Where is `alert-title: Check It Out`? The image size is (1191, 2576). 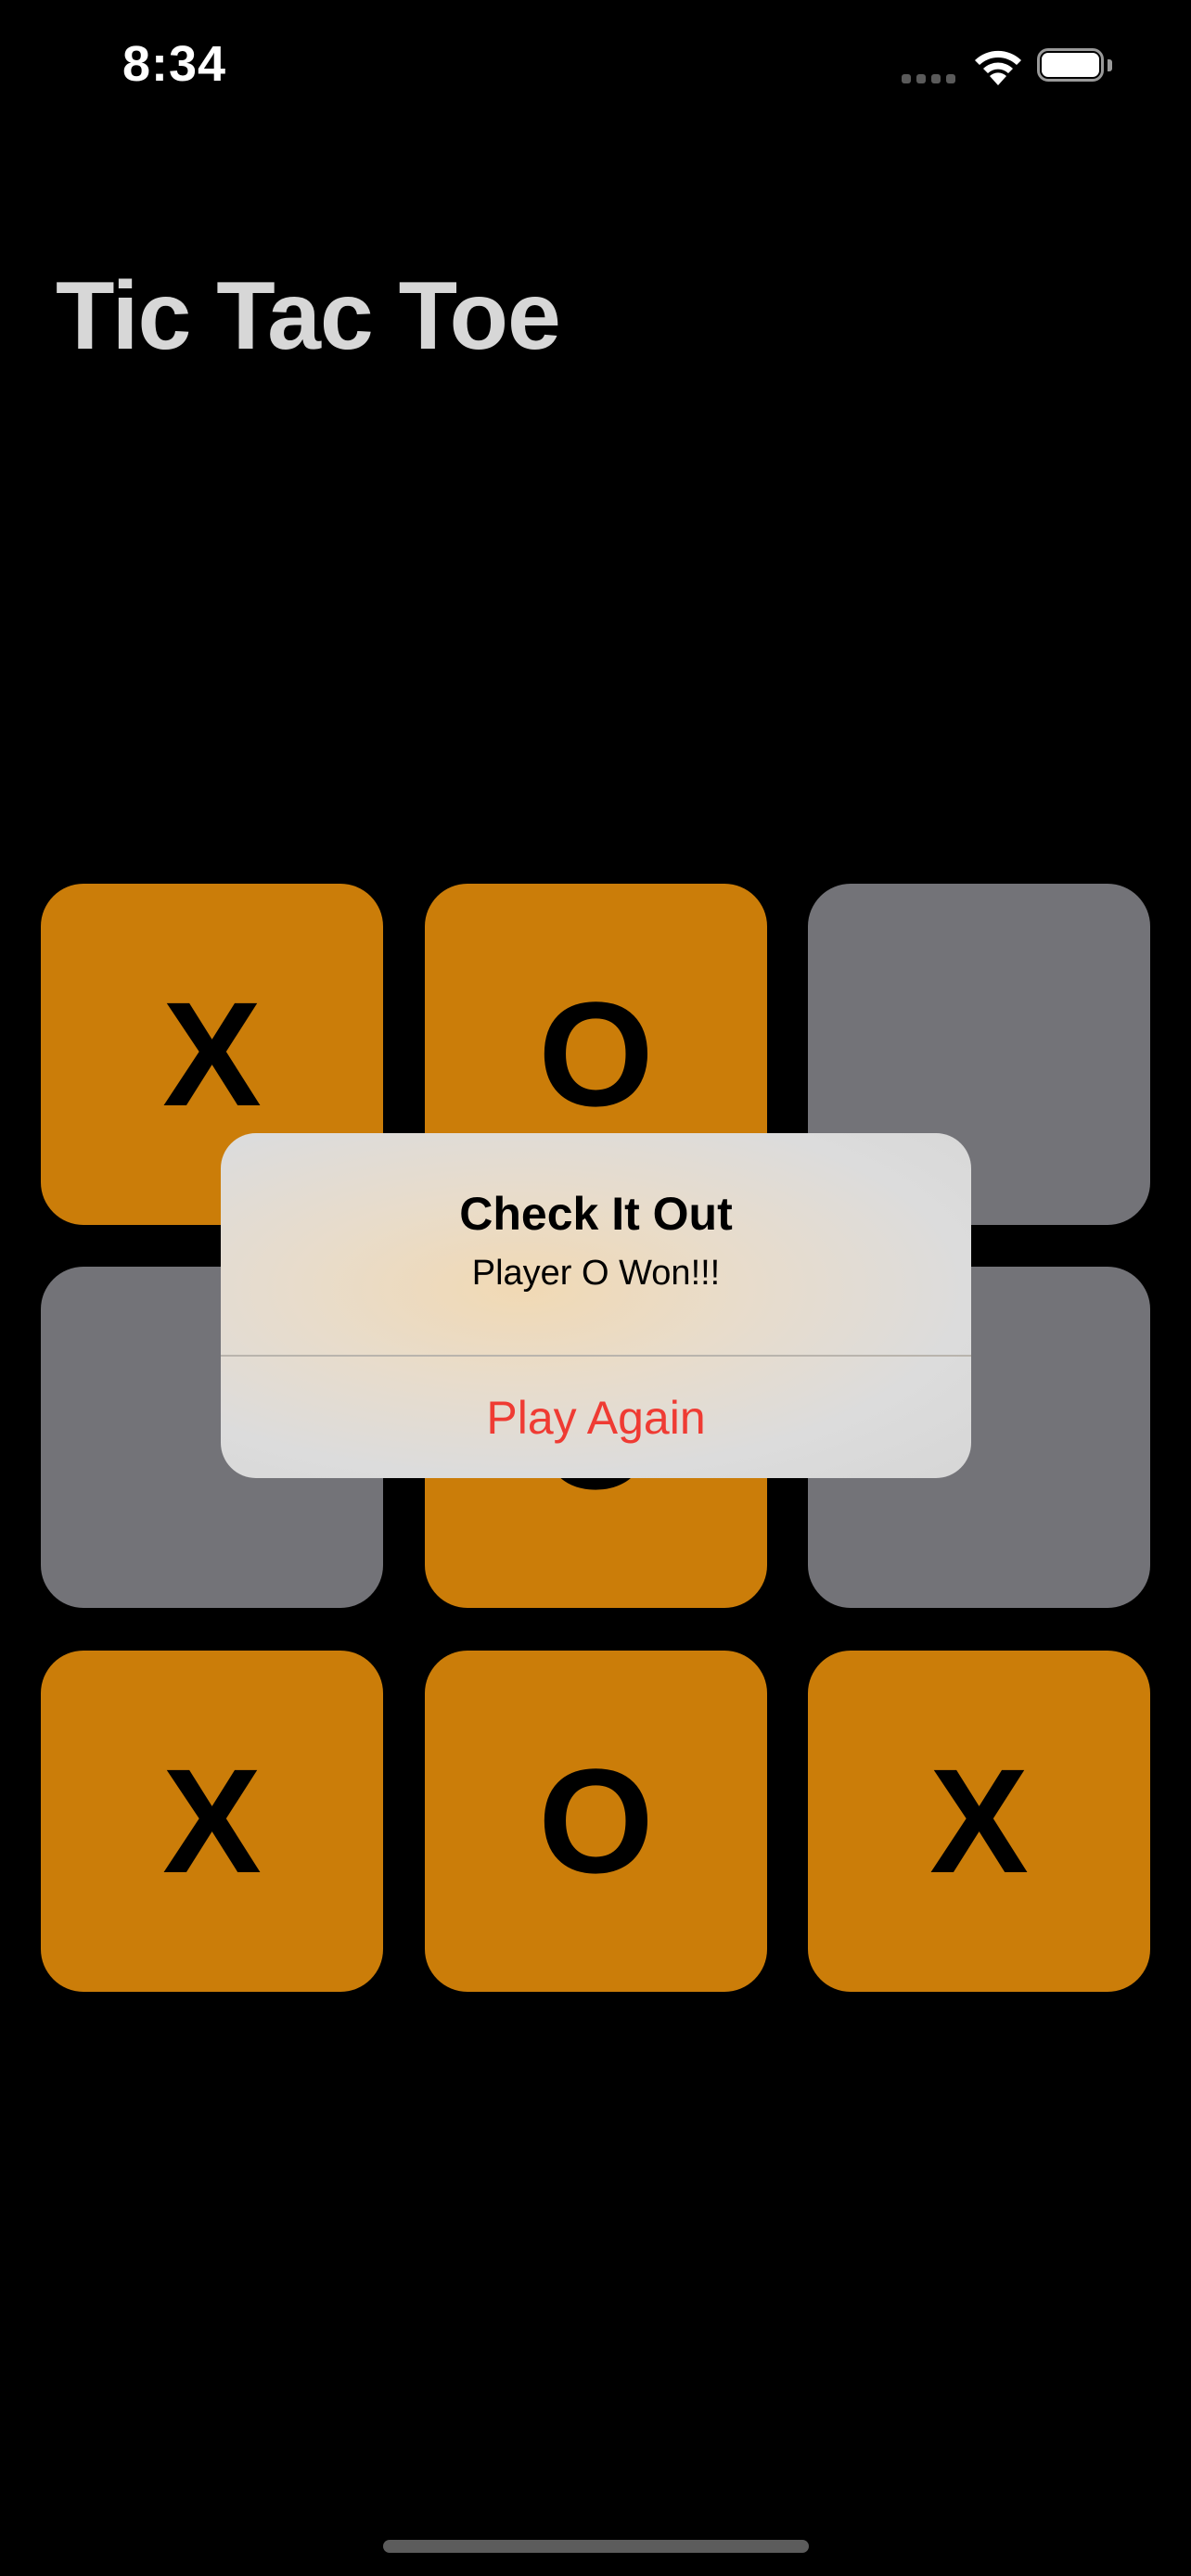
alert-title: Check It Out is located at coordinates (596, 1214).